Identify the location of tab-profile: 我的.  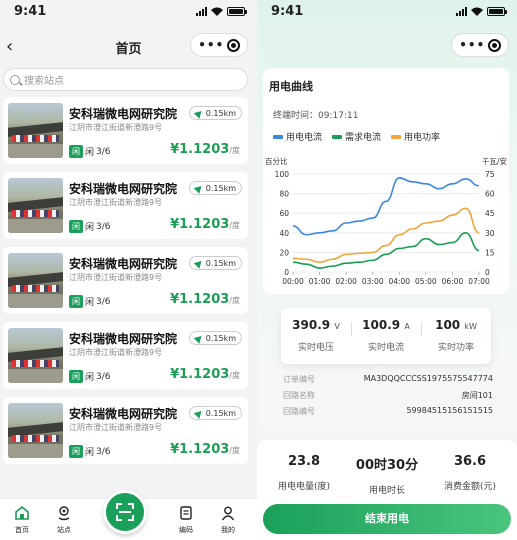
(228, 520).